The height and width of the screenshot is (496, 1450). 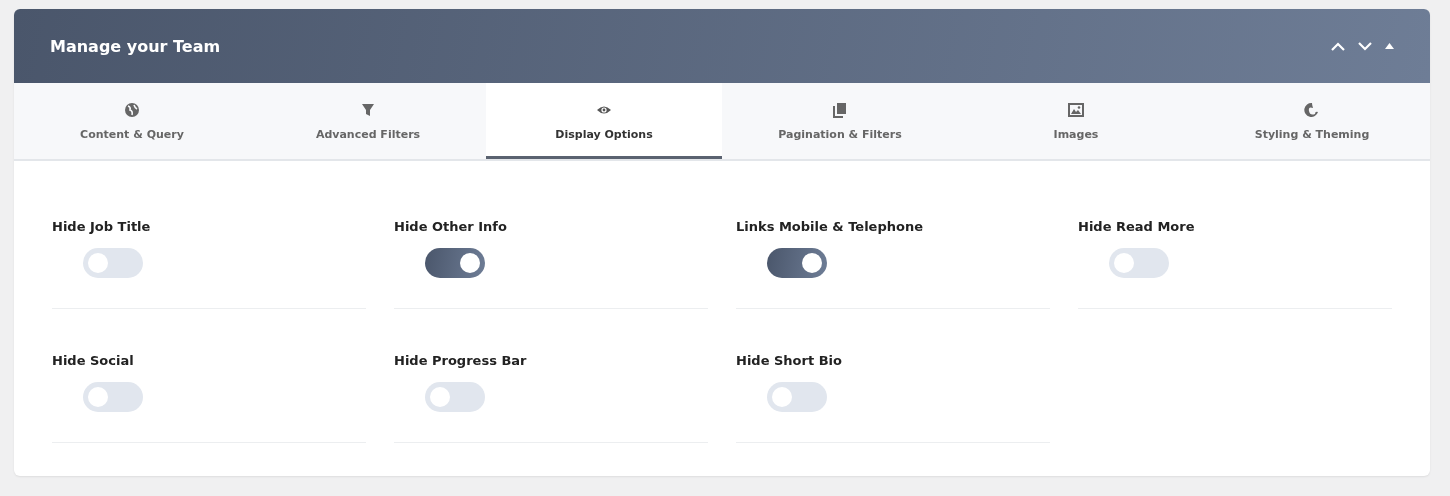 What do you see at coordinates (132, 121) in the screenshot?
I see `tab: Content & Query` at bounding box center [132, 121].